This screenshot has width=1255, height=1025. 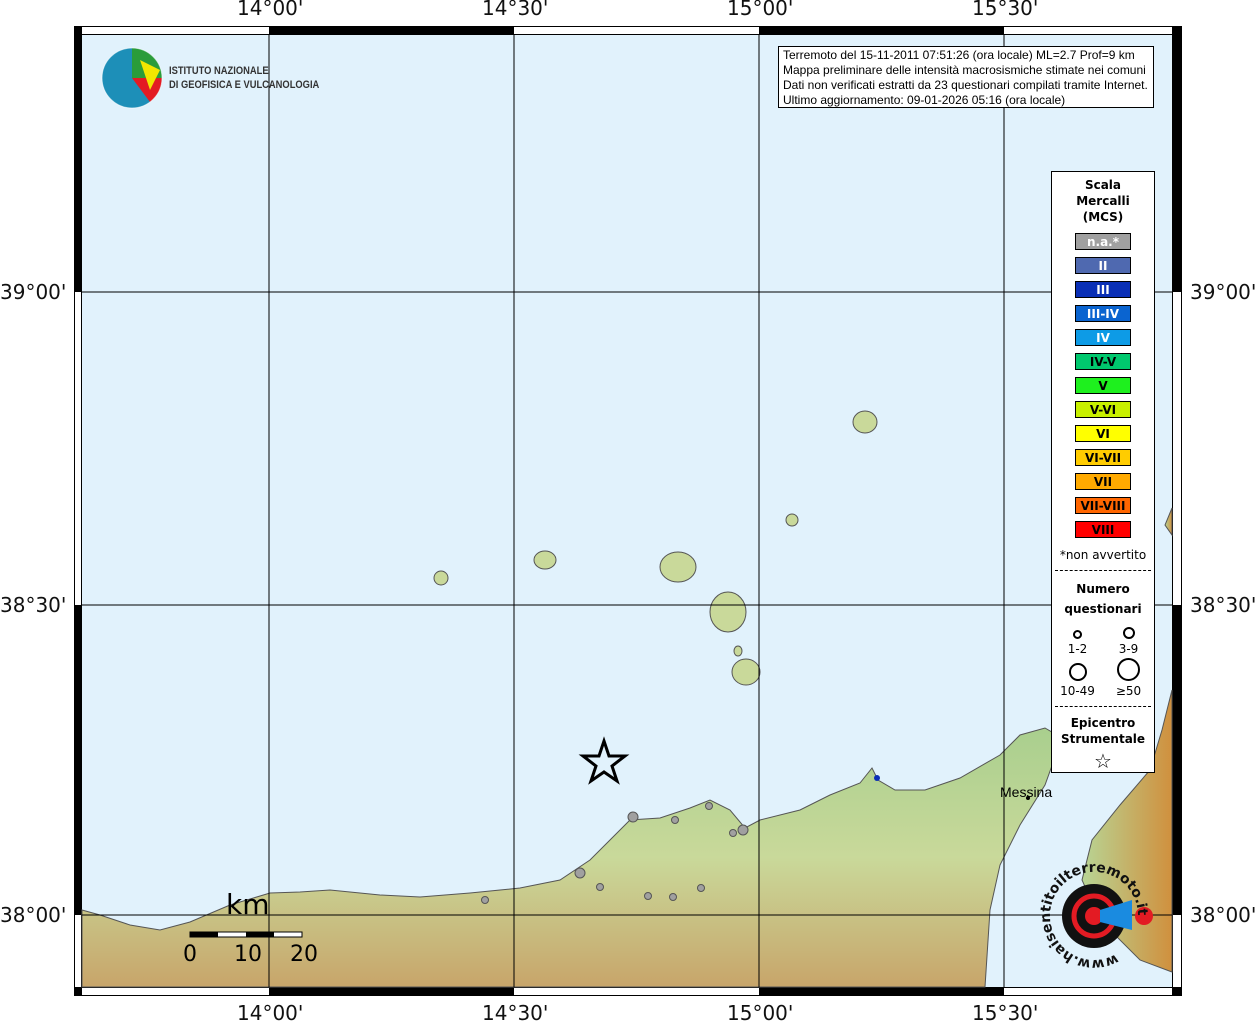 What do you see at coordinates (1103, 555) in the screenshot?
I see `na-note: *non avvertito` at bounding box center [1103, 555].